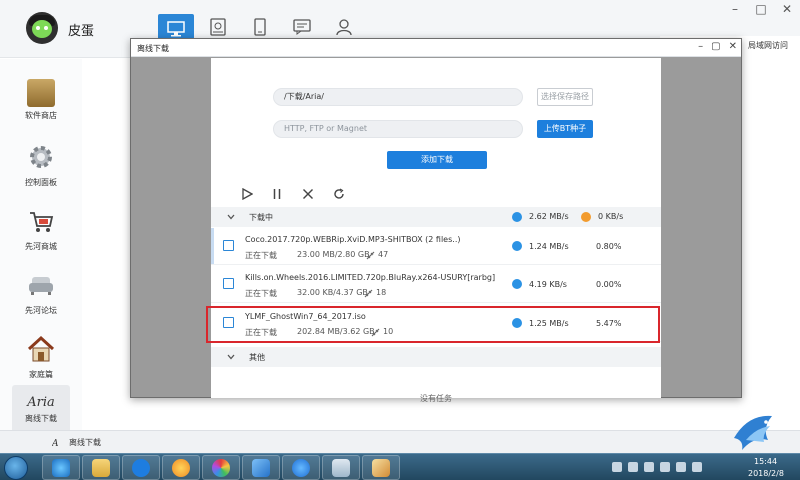 The image size is (800, 480). Describe the element at coordinates (332, 292) in the screenshot. I see `task-size: 32.00 KB/4.37 GB` at that location.